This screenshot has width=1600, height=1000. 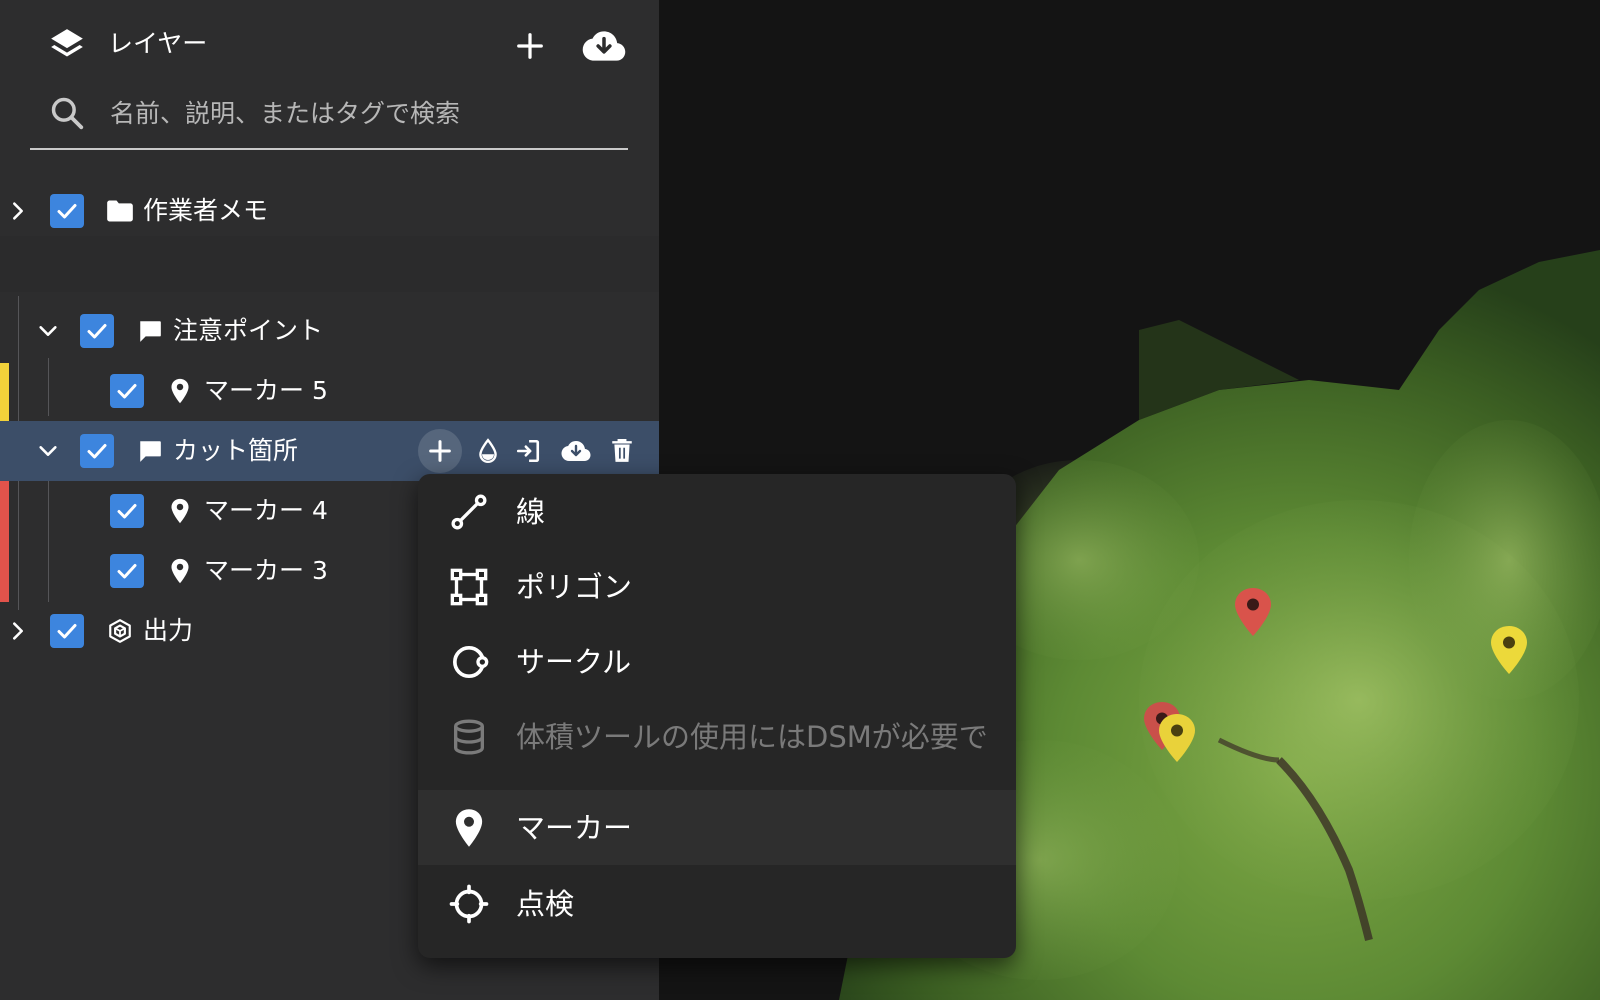 I want to click on add-item-button, so click(x=440, y=451).